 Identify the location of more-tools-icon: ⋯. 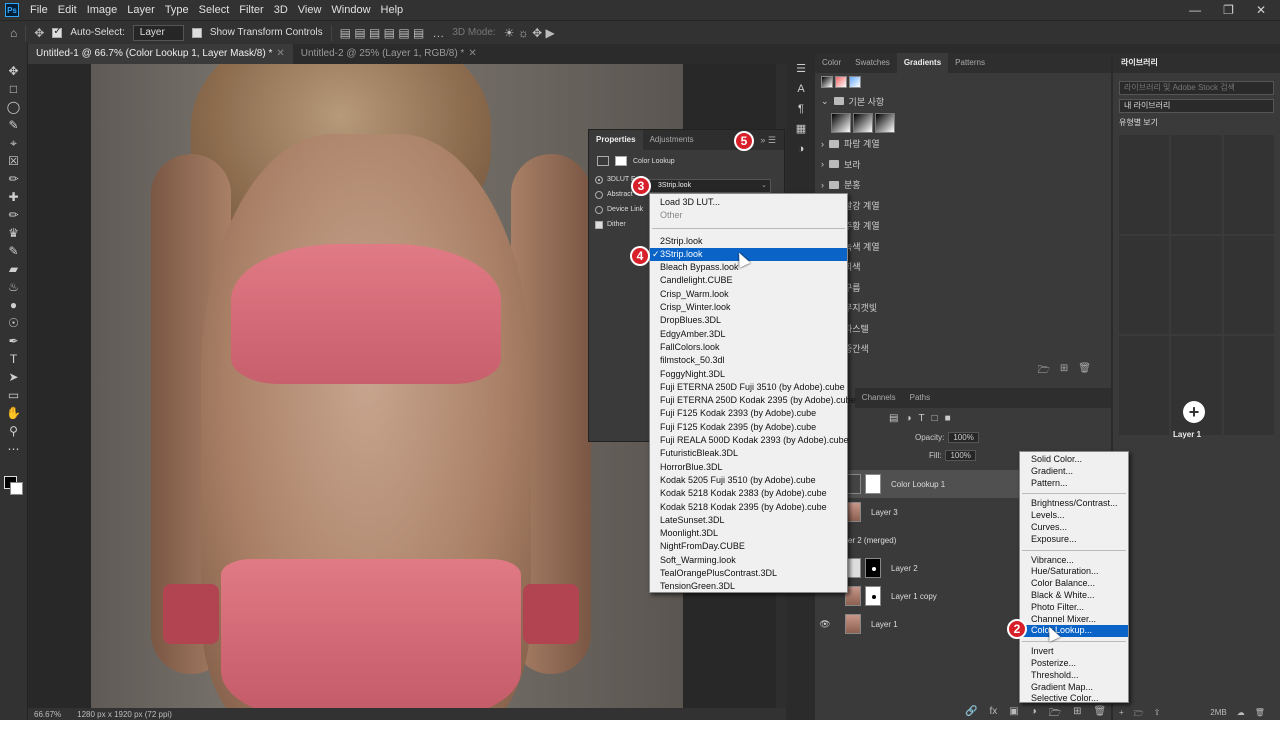
(14, 449).